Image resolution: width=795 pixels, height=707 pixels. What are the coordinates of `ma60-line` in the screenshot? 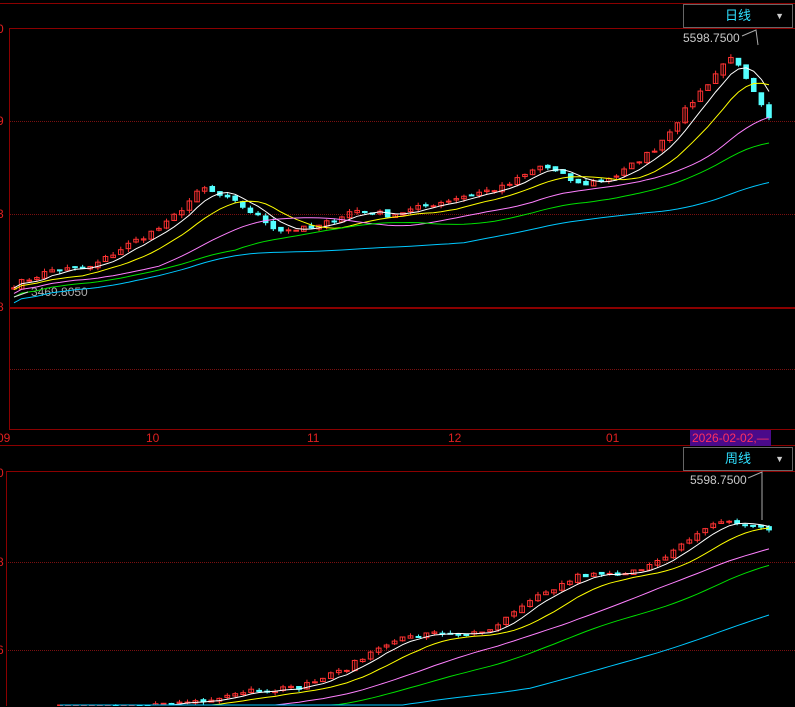 It's located at (415, 660).